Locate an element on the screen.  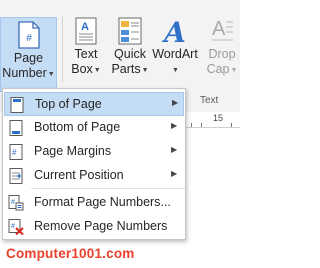
wordart-button: A WordArt ▼ is located at coordinates (175, 47).